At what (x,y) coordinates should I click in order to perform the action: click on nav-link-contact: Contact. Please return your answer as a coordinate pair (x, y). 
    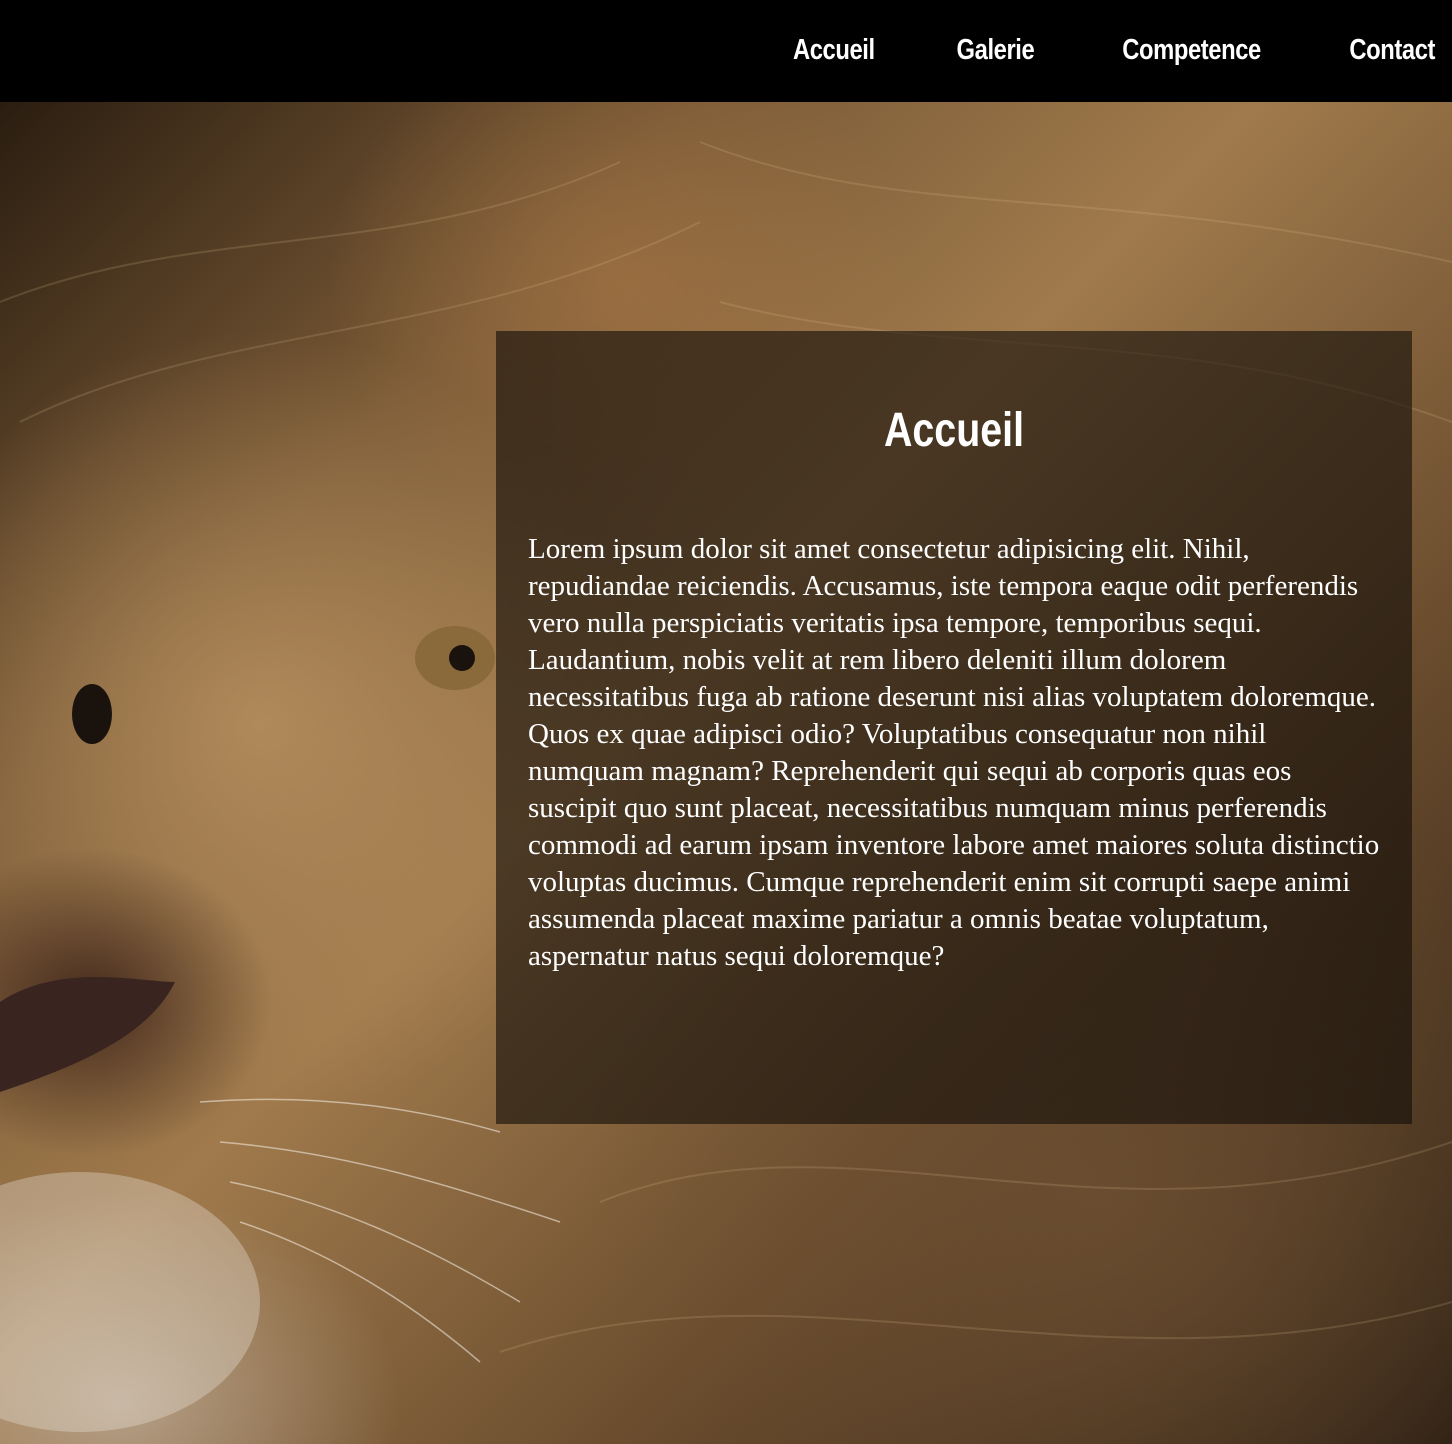
    Looking at the image, I should click on (1392, 50).